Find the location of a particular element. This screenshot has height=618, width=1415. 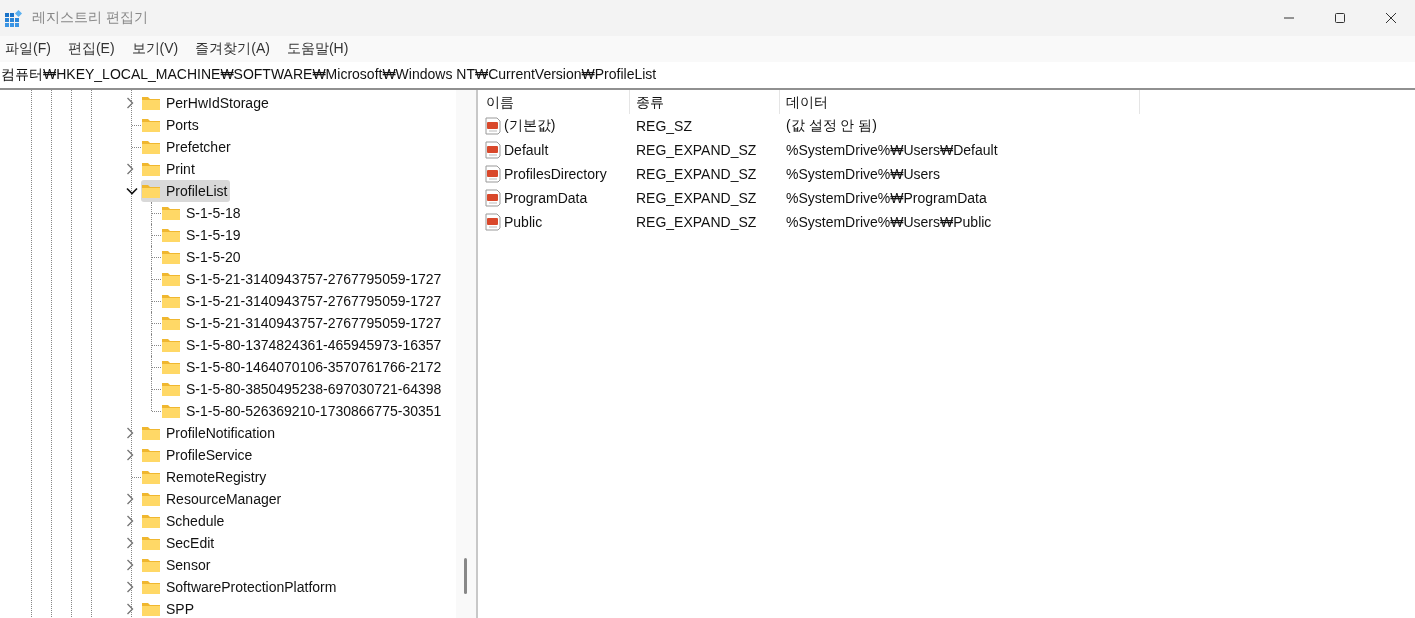

value-name: Default is located at coordinates (526, 150).